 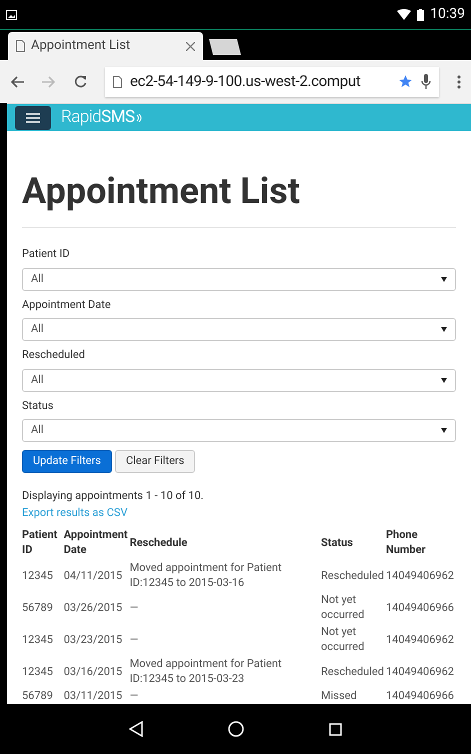 What do you see at coordinates (46, 254) in the screenshot?
I see `filter-label: Patient ID` at bounding box center [46, 254].